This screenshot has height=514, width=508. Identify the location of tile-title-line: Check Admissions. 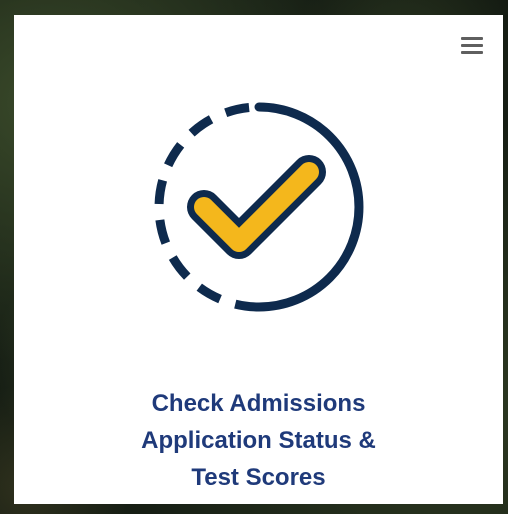
(258, 403).